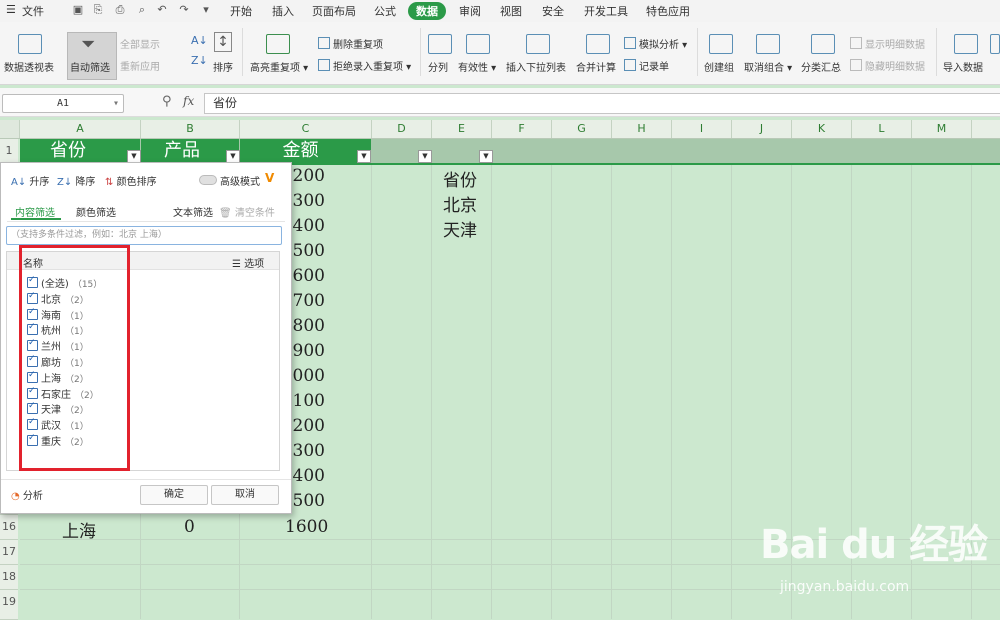 This screenshot has width=1000, height=620. Describe the element at coordinates (822, 129) in the screenshot. I see `col-header-k: K` at that location.